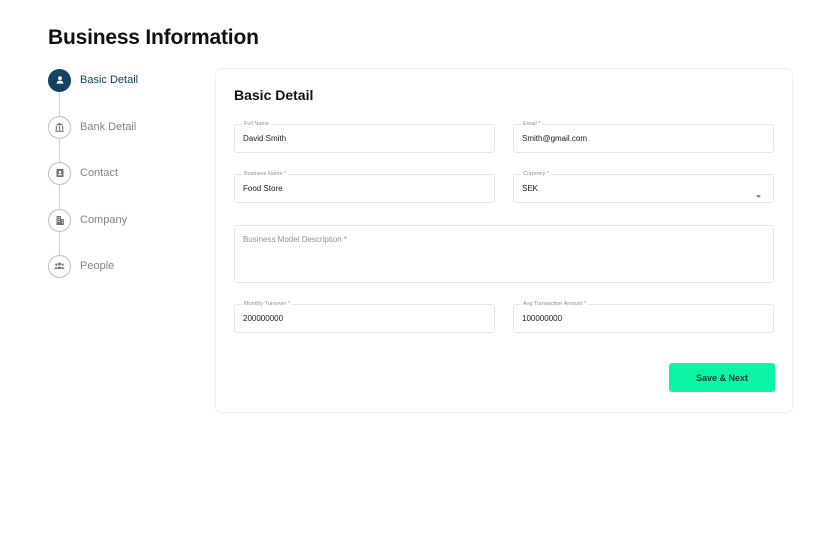 This screenshot has height=543, width=836. What do you see at coordinates (265, 174) in the screenshot?
I see `business-name-label: Business Name *` at bounding box center [265, 174].